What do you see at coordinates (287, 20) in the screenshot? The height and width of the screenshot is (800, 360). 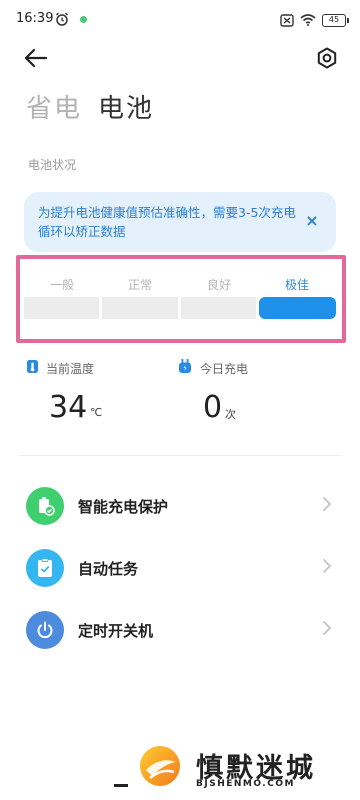 I see `sim-off-icon` at bounding box center [287, 20].